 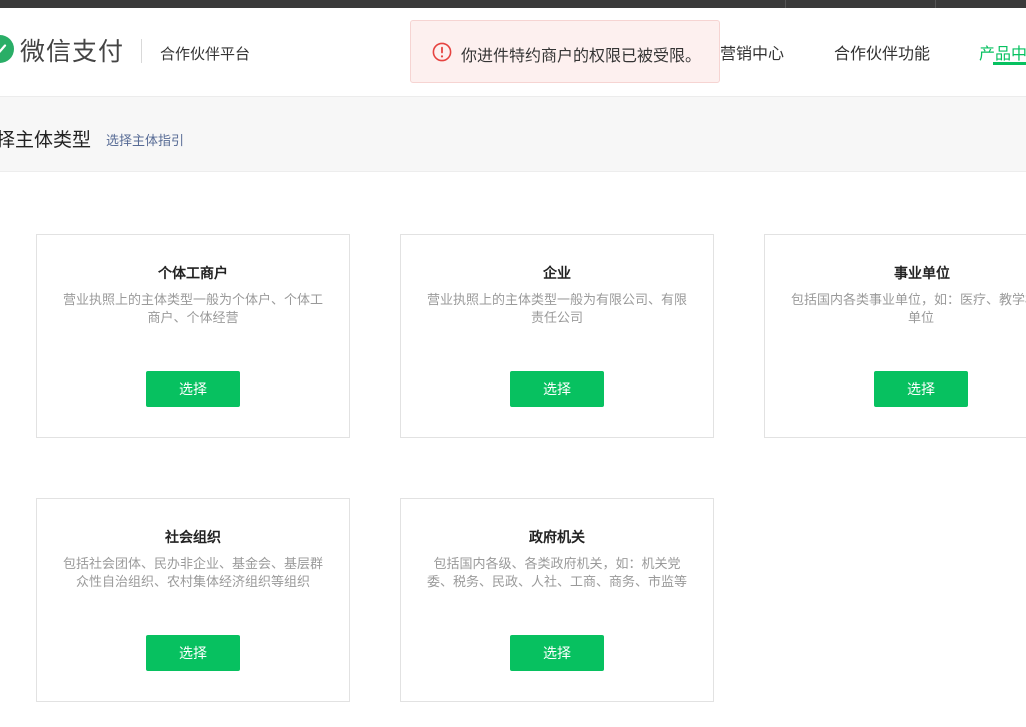 What do you see at coordinates (908, 309) in the screenshot?
I see `card-description: 包括国内各类事业单位，如：医疗、教学校等单位` at bounding box center [908, 309].